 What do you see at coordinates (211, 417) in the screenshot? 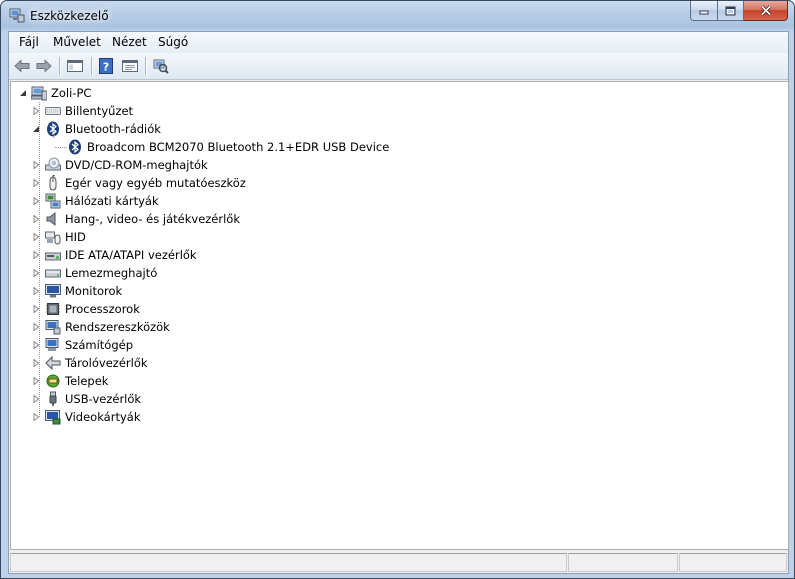
I see `tree-node: Videokártyák` at bounding box center [211, 417].